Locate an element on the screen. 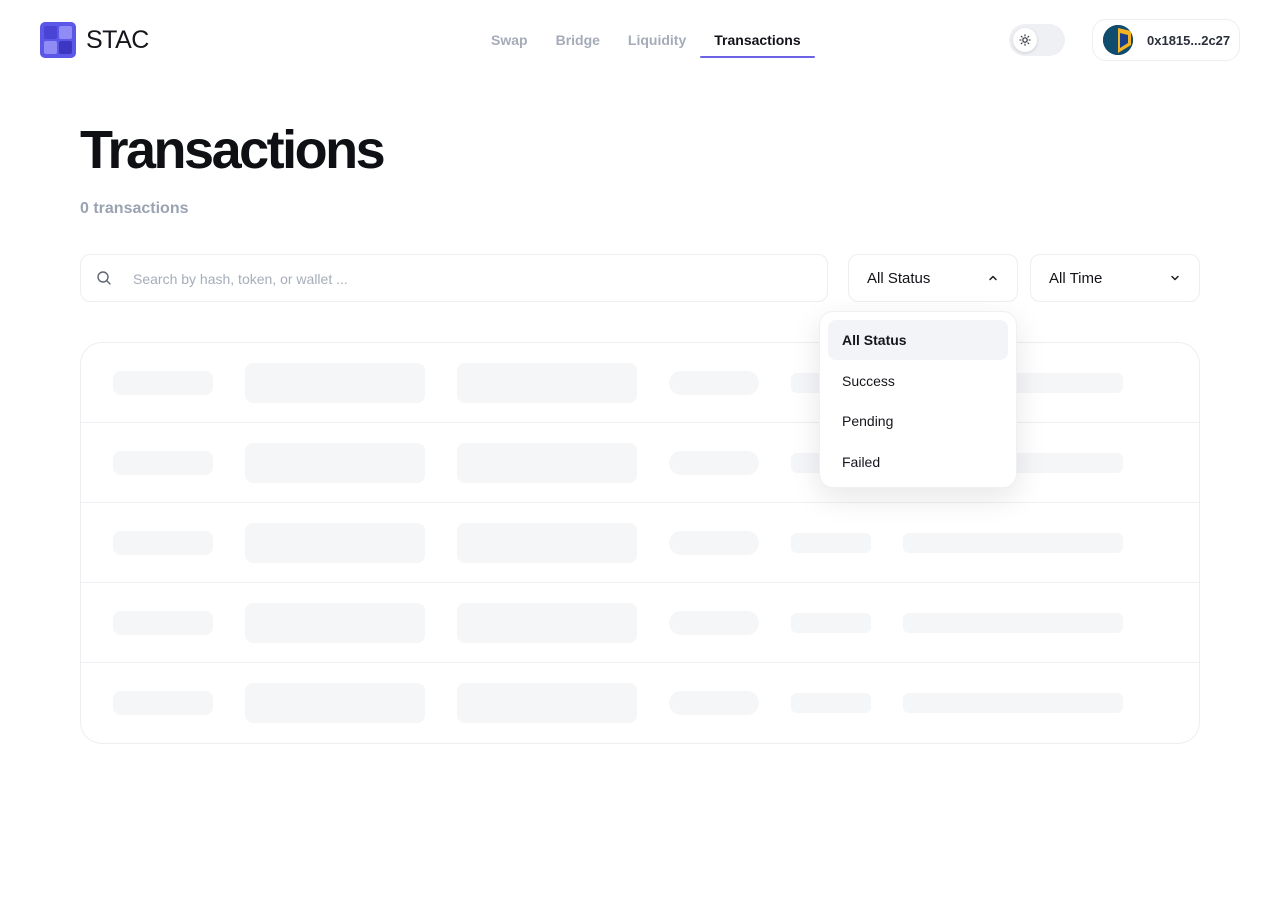 The width and height of the screenshot is (1280, 900). status-option-success: Success is located at coordinates (918, 381).